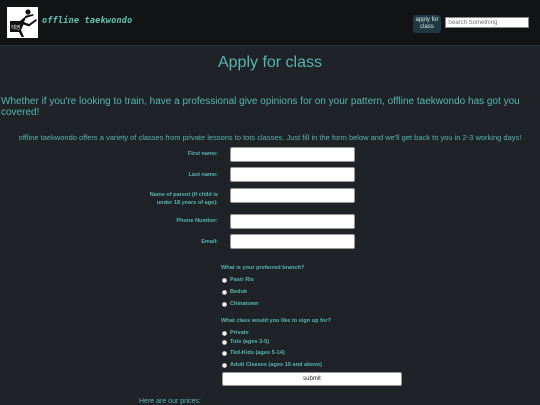 This screenshot has width=540, height=405. What do you see at coordinates (292, 154) in the screenshot?
I see `first-name-field` at bounding box center [292, 154].